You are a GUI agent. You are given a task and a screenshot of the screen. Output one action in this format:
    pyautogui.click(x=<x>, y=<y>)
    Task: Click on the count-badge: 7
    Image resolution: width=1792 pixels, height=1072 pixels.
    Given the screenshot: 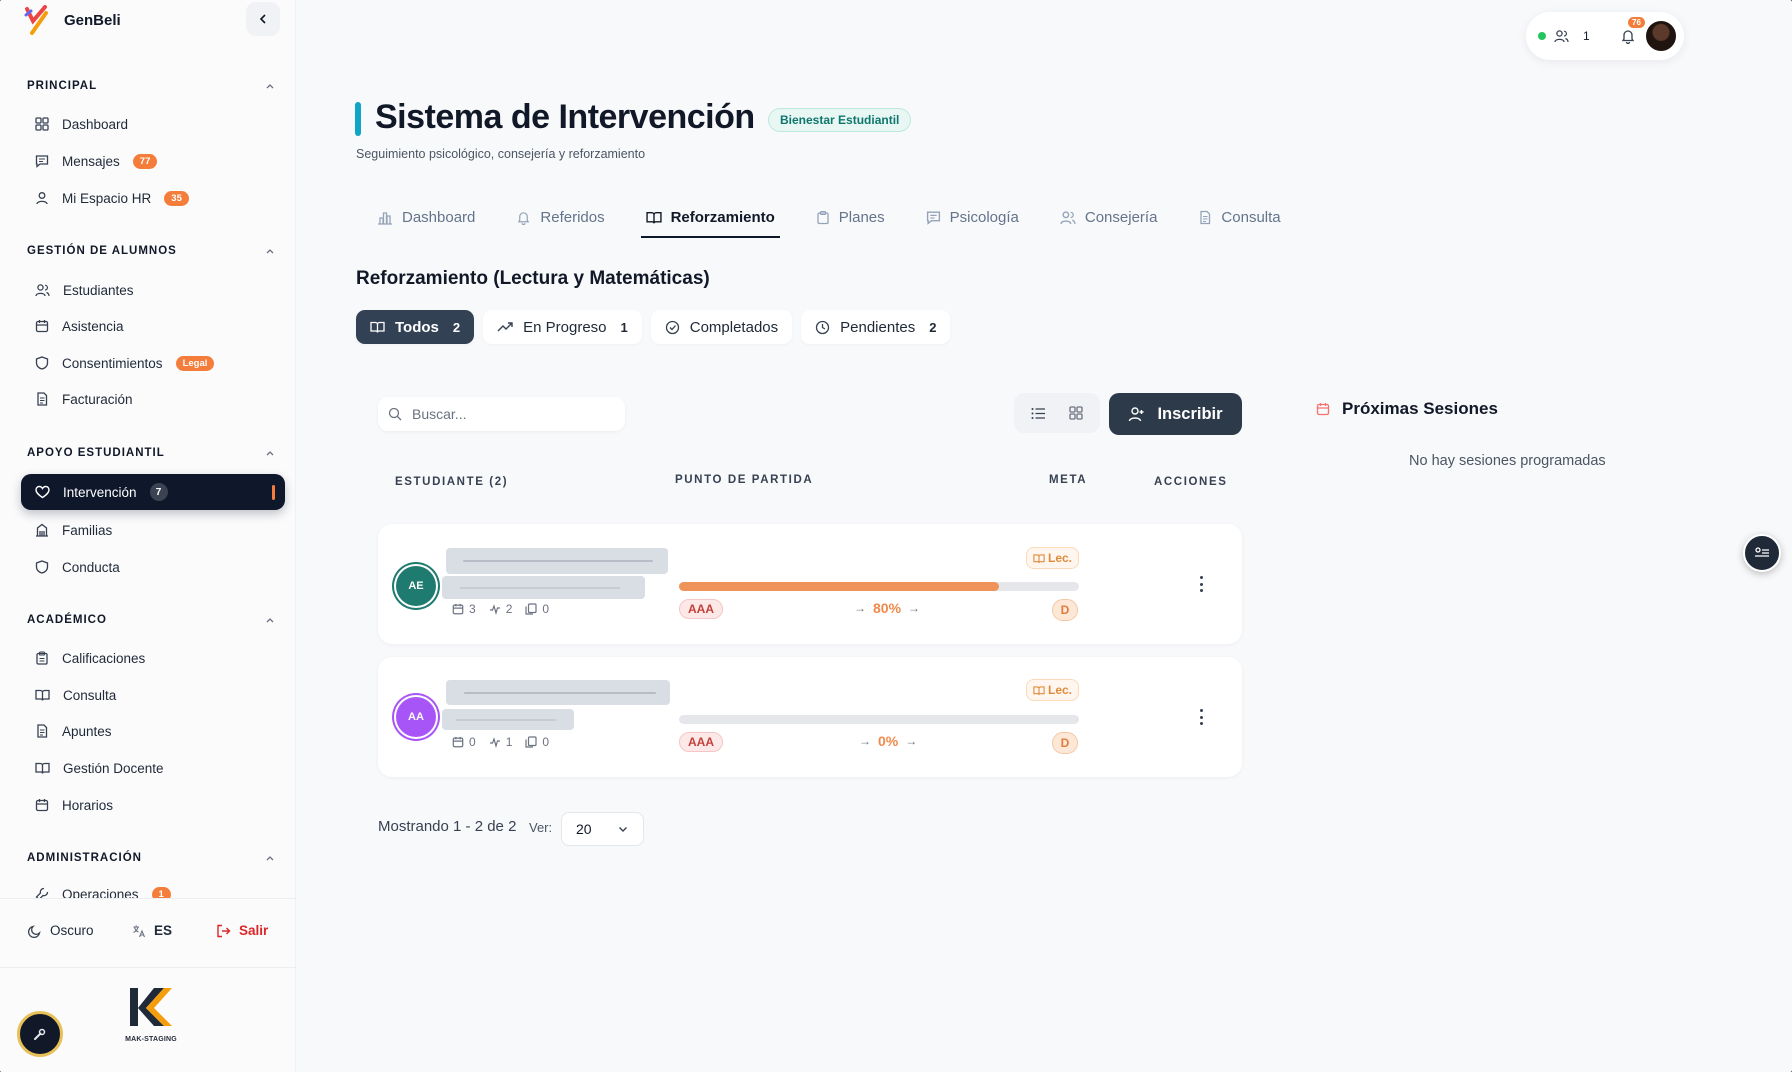 What is the action you would take?
    pyautogui.click(x=158, y=492)
    